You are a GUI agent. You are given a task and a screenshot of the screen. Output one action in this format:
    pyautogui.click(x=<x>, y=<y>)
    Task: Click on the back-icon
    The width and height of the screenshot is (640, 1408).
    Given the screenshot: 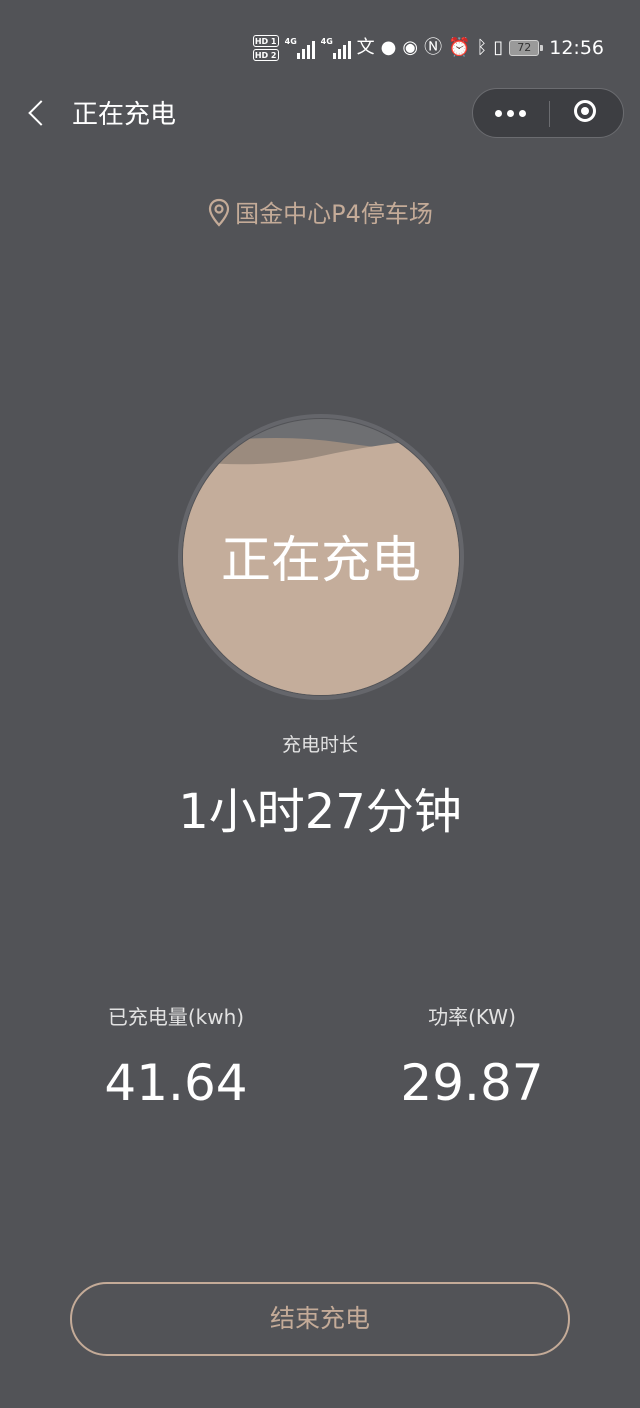 What is the action you would take?
    pyautogui.click(x=40, y=114)
    